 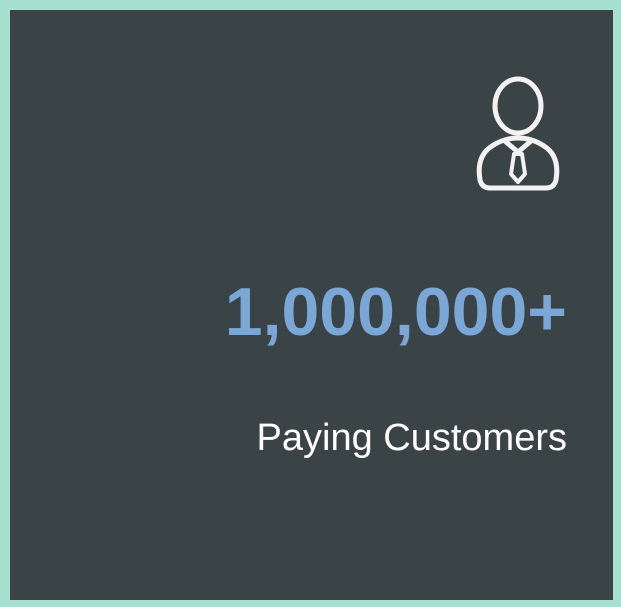 What do you see at coordinates (518, 135) in the screenshot?
I see `user-business-icon` at bounding box center [518, 135].